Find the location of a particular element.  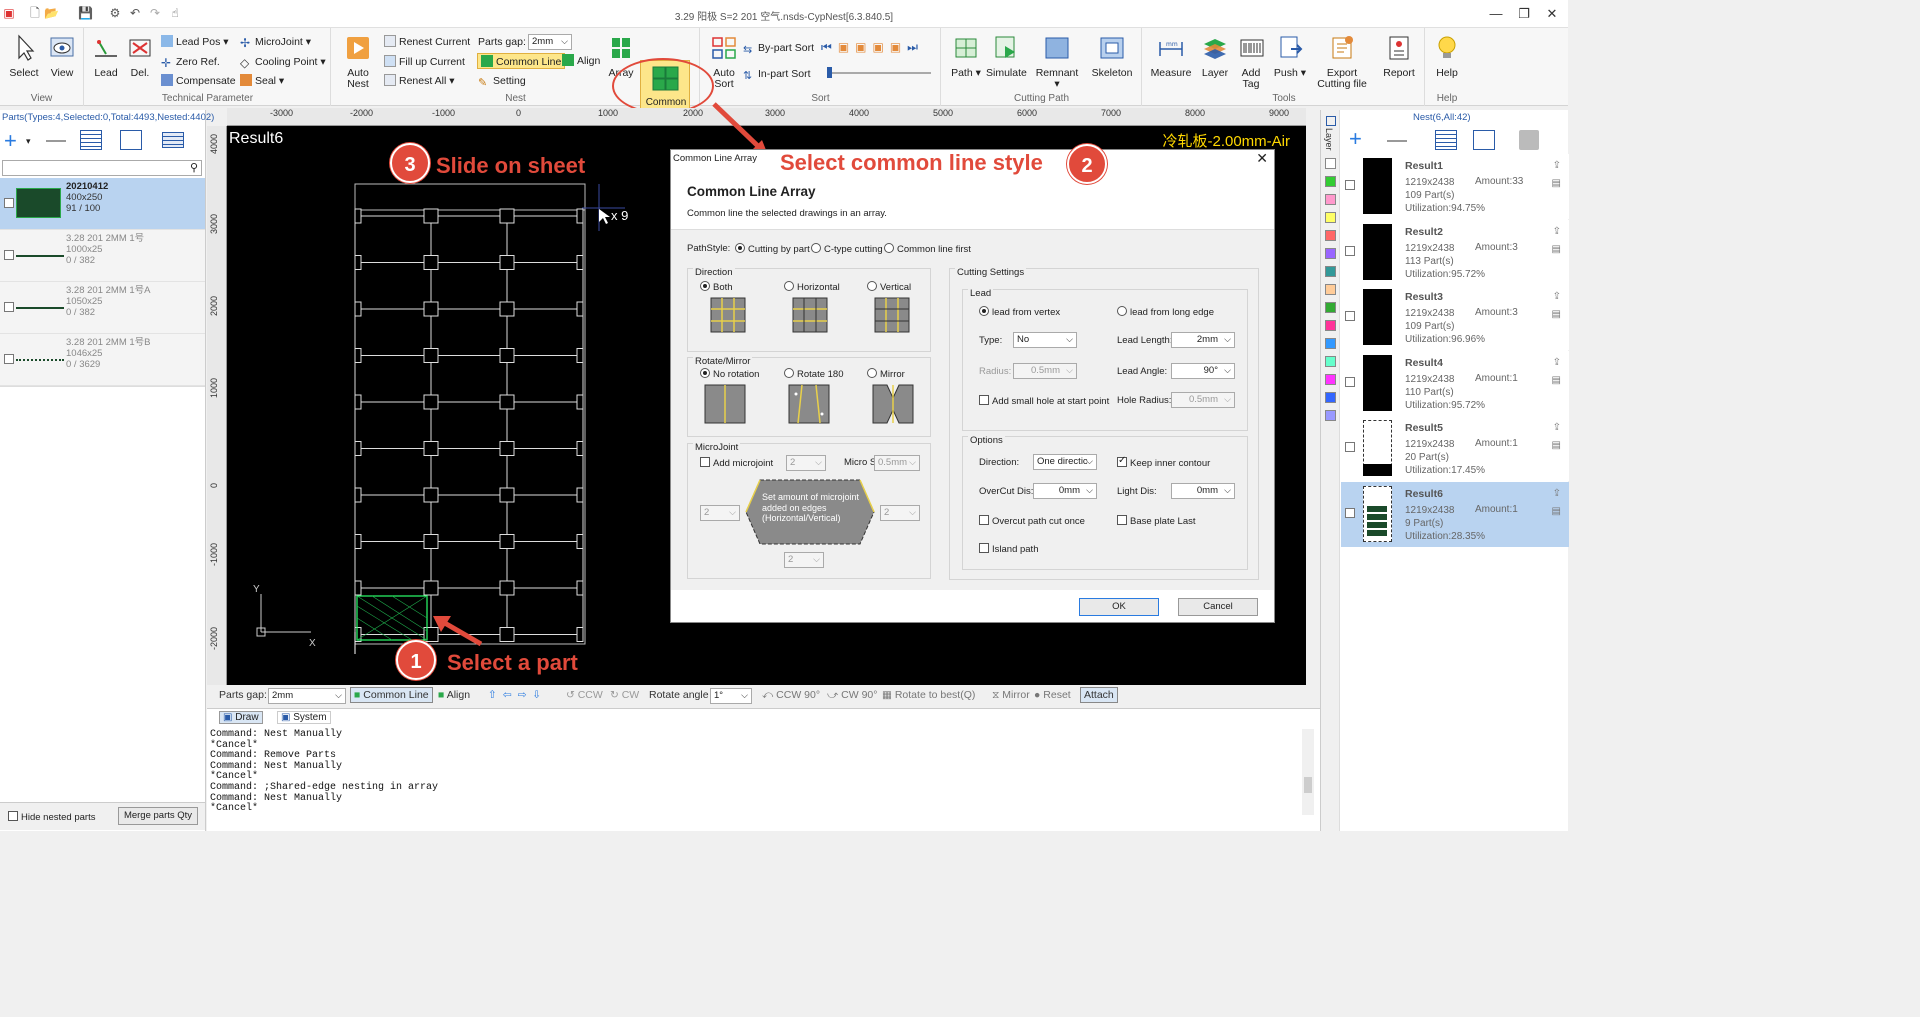

remnant-button: Remnant ▾ is located at coordinates (1057, 62).